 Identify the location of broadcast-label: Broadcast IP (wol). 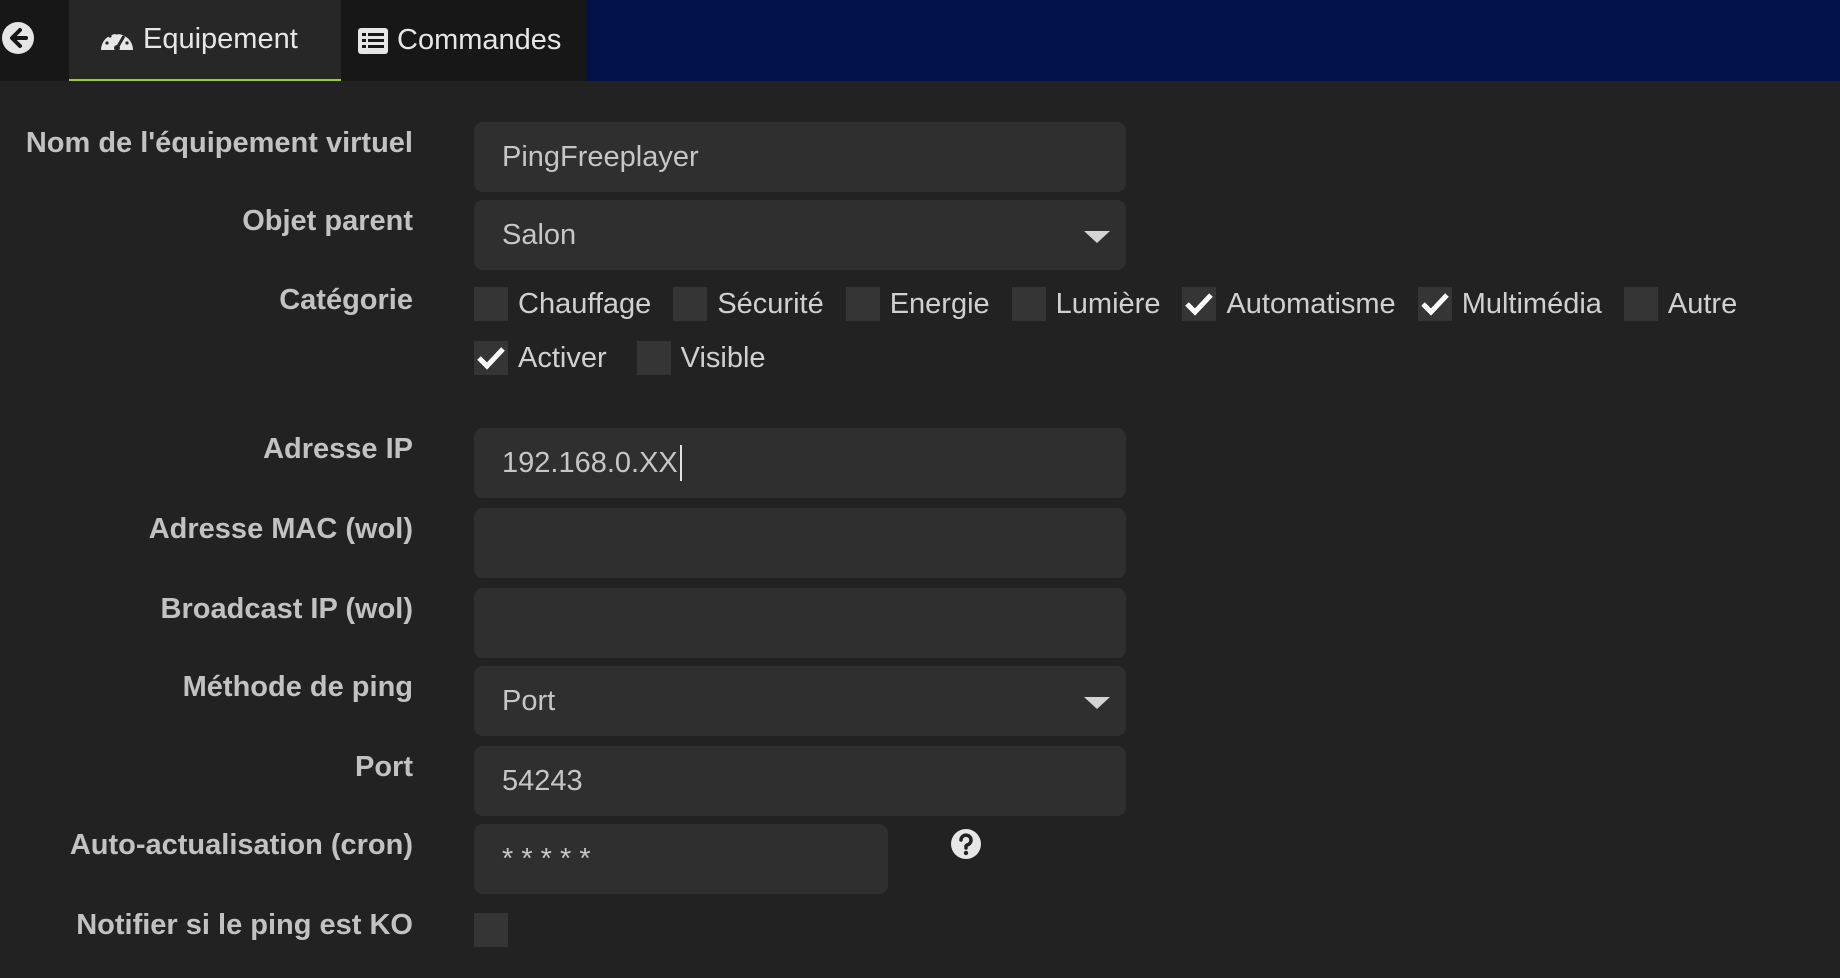
(286, 609).